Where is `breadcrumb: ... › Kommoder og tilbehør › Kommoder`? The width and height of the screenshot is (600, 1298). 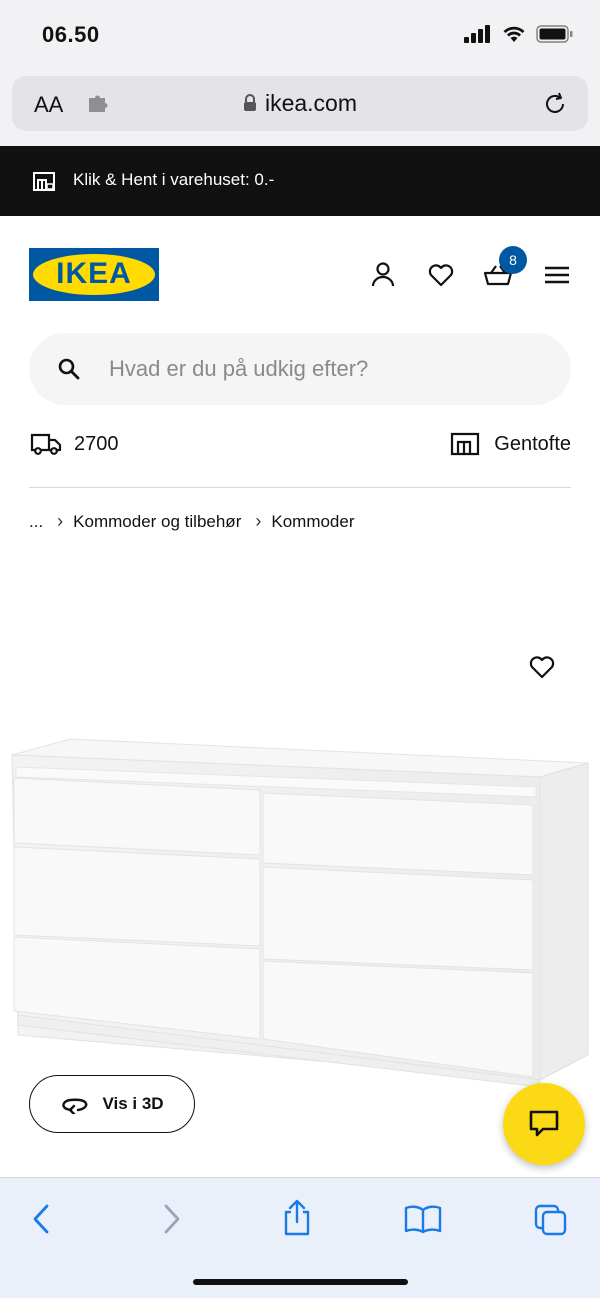 breadcrumb: ... › Kommoder og tilbehør › Kommoder is located at coordinates (192, 521).